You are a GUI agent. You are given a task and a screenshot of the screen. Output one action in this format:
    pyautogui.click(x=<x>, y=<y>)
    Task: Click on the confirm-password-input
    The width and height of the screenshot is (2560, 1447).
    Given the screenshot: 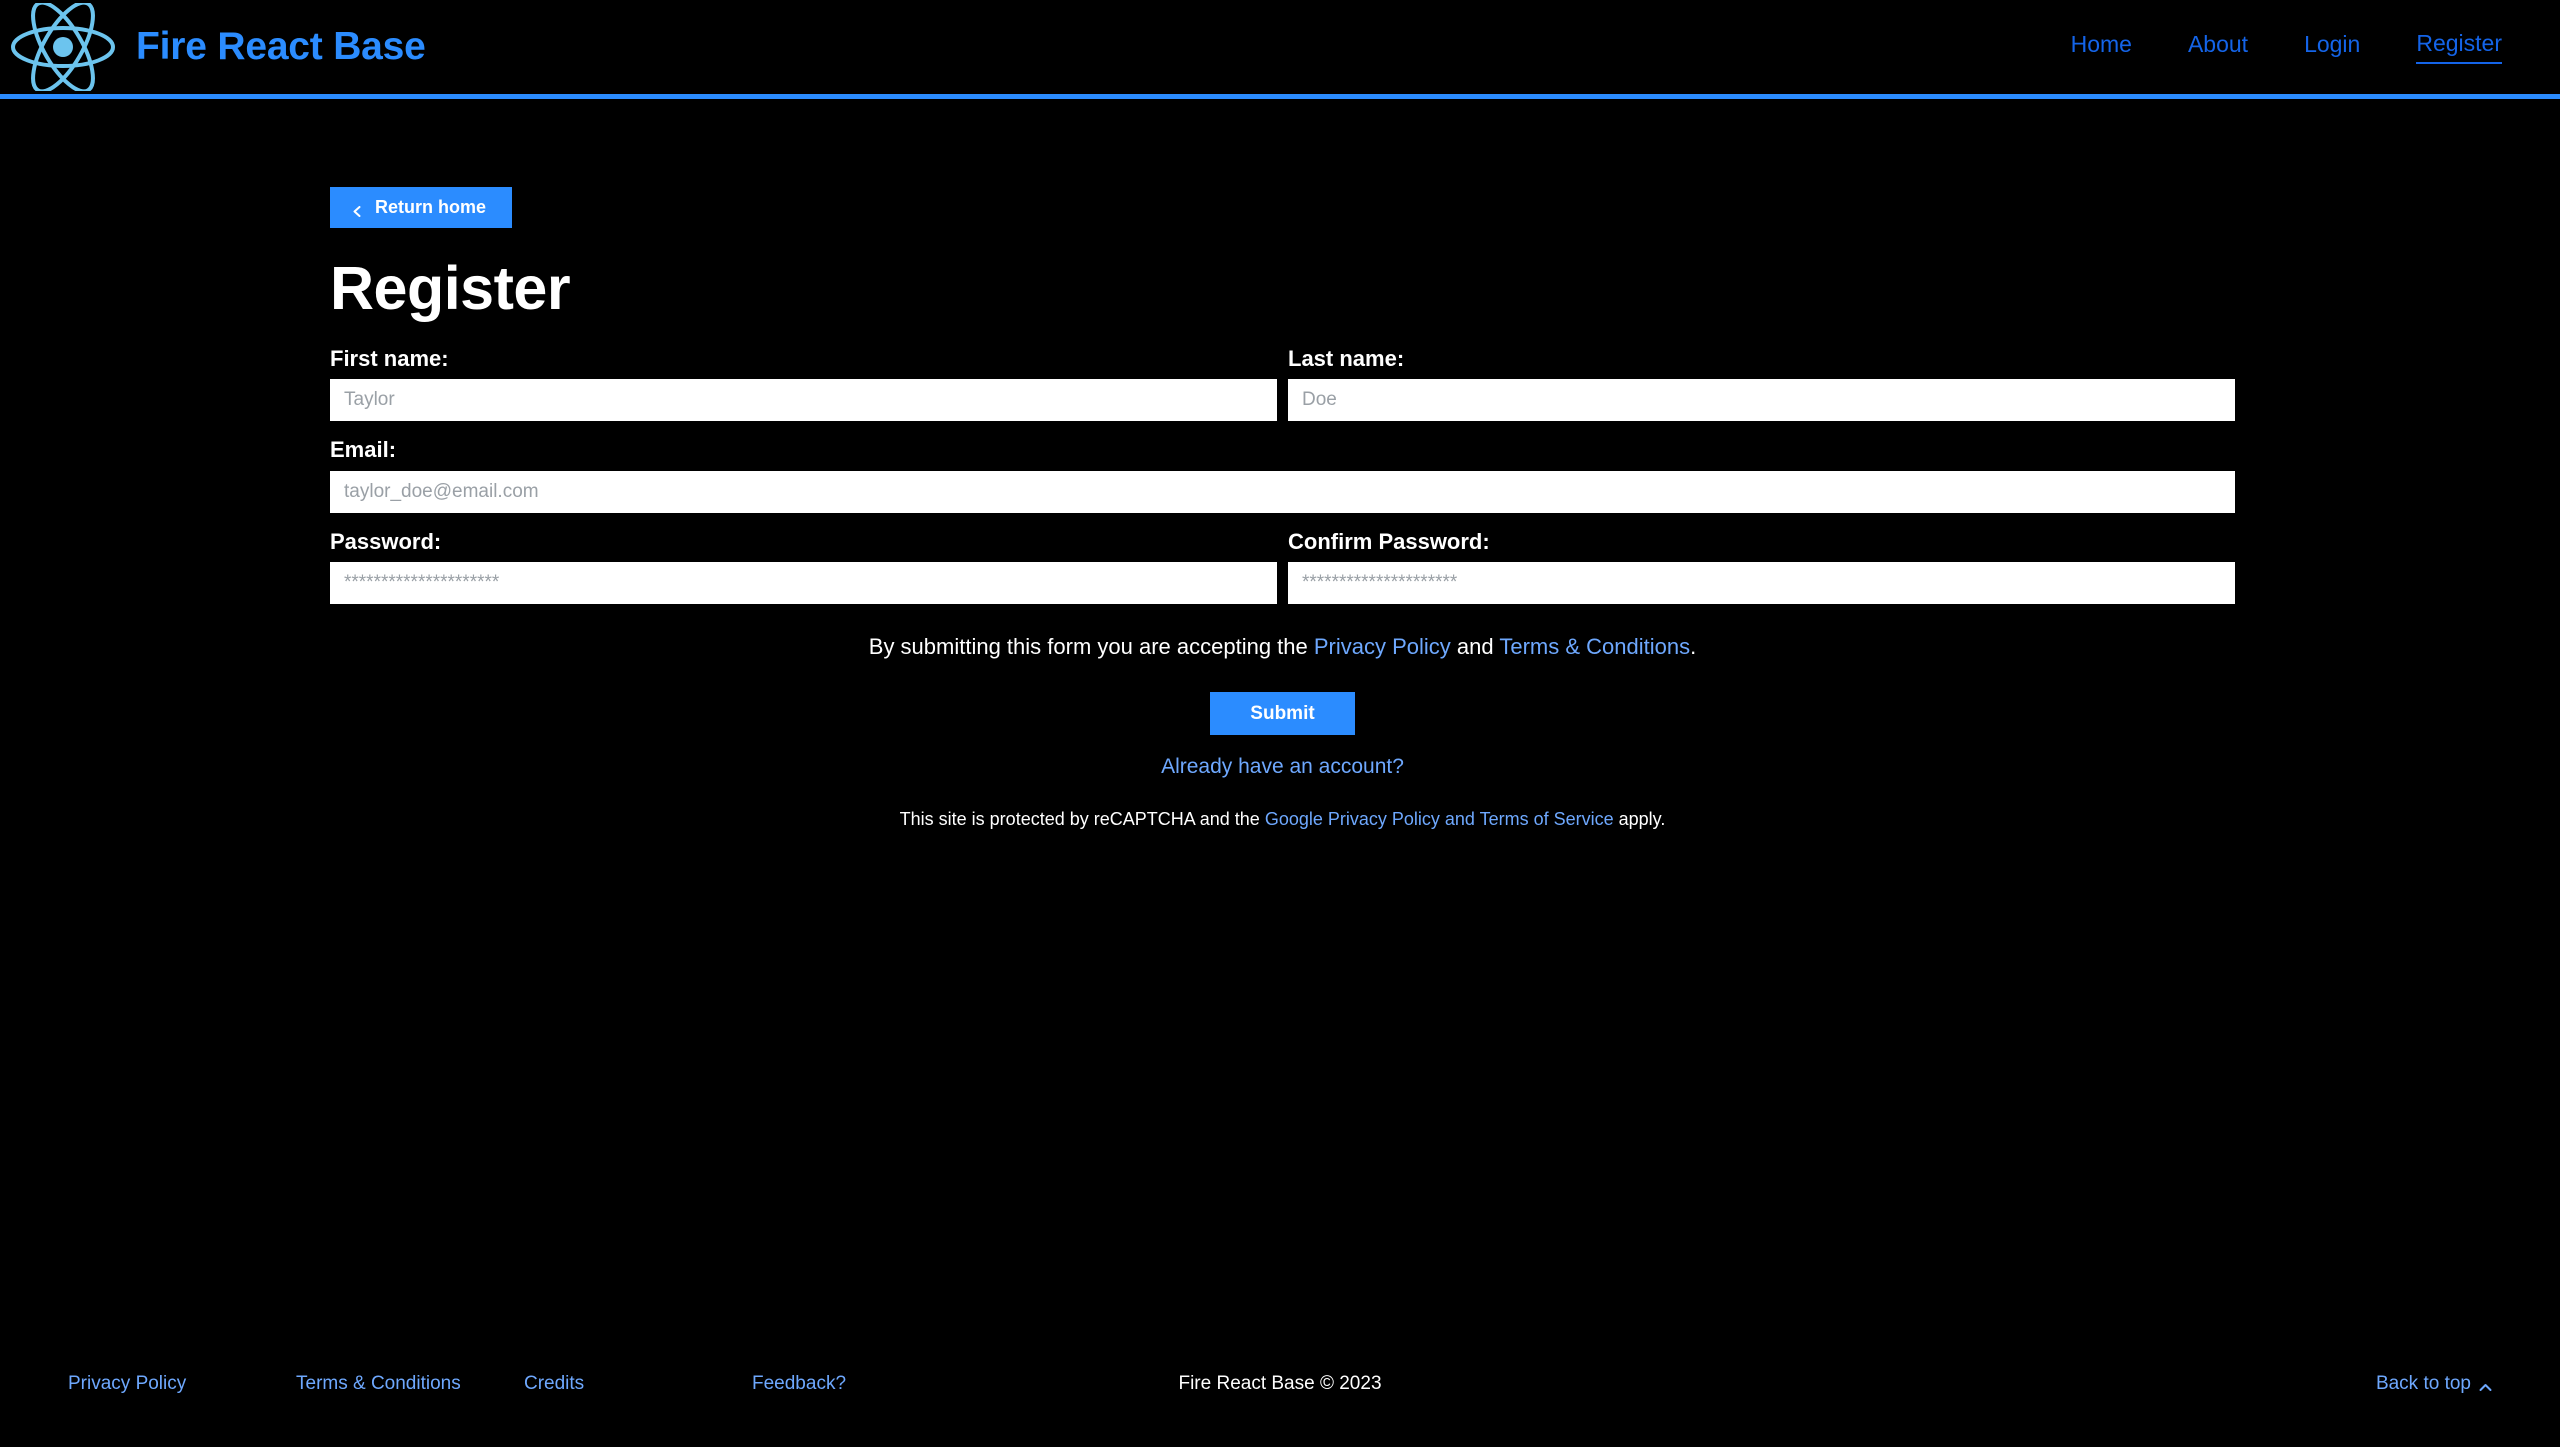 What is the action you would take?
    pyautogui.click(x=1761, y=583)
    